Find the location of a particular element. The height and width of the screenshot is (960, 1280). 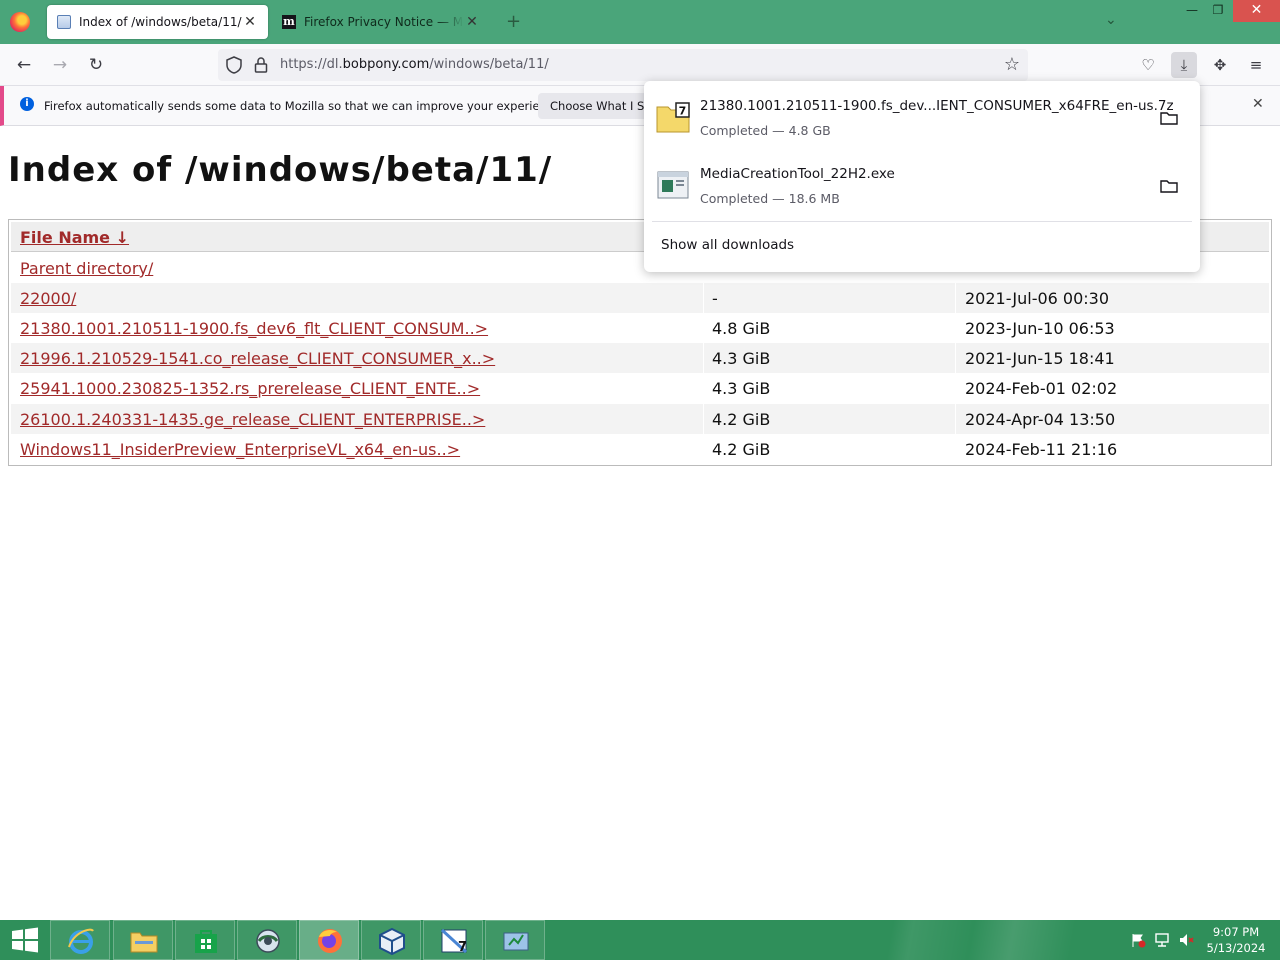

url-text: https://dl.bobpony.com/windows/beta/11/ is located at coordinates (414, 64).